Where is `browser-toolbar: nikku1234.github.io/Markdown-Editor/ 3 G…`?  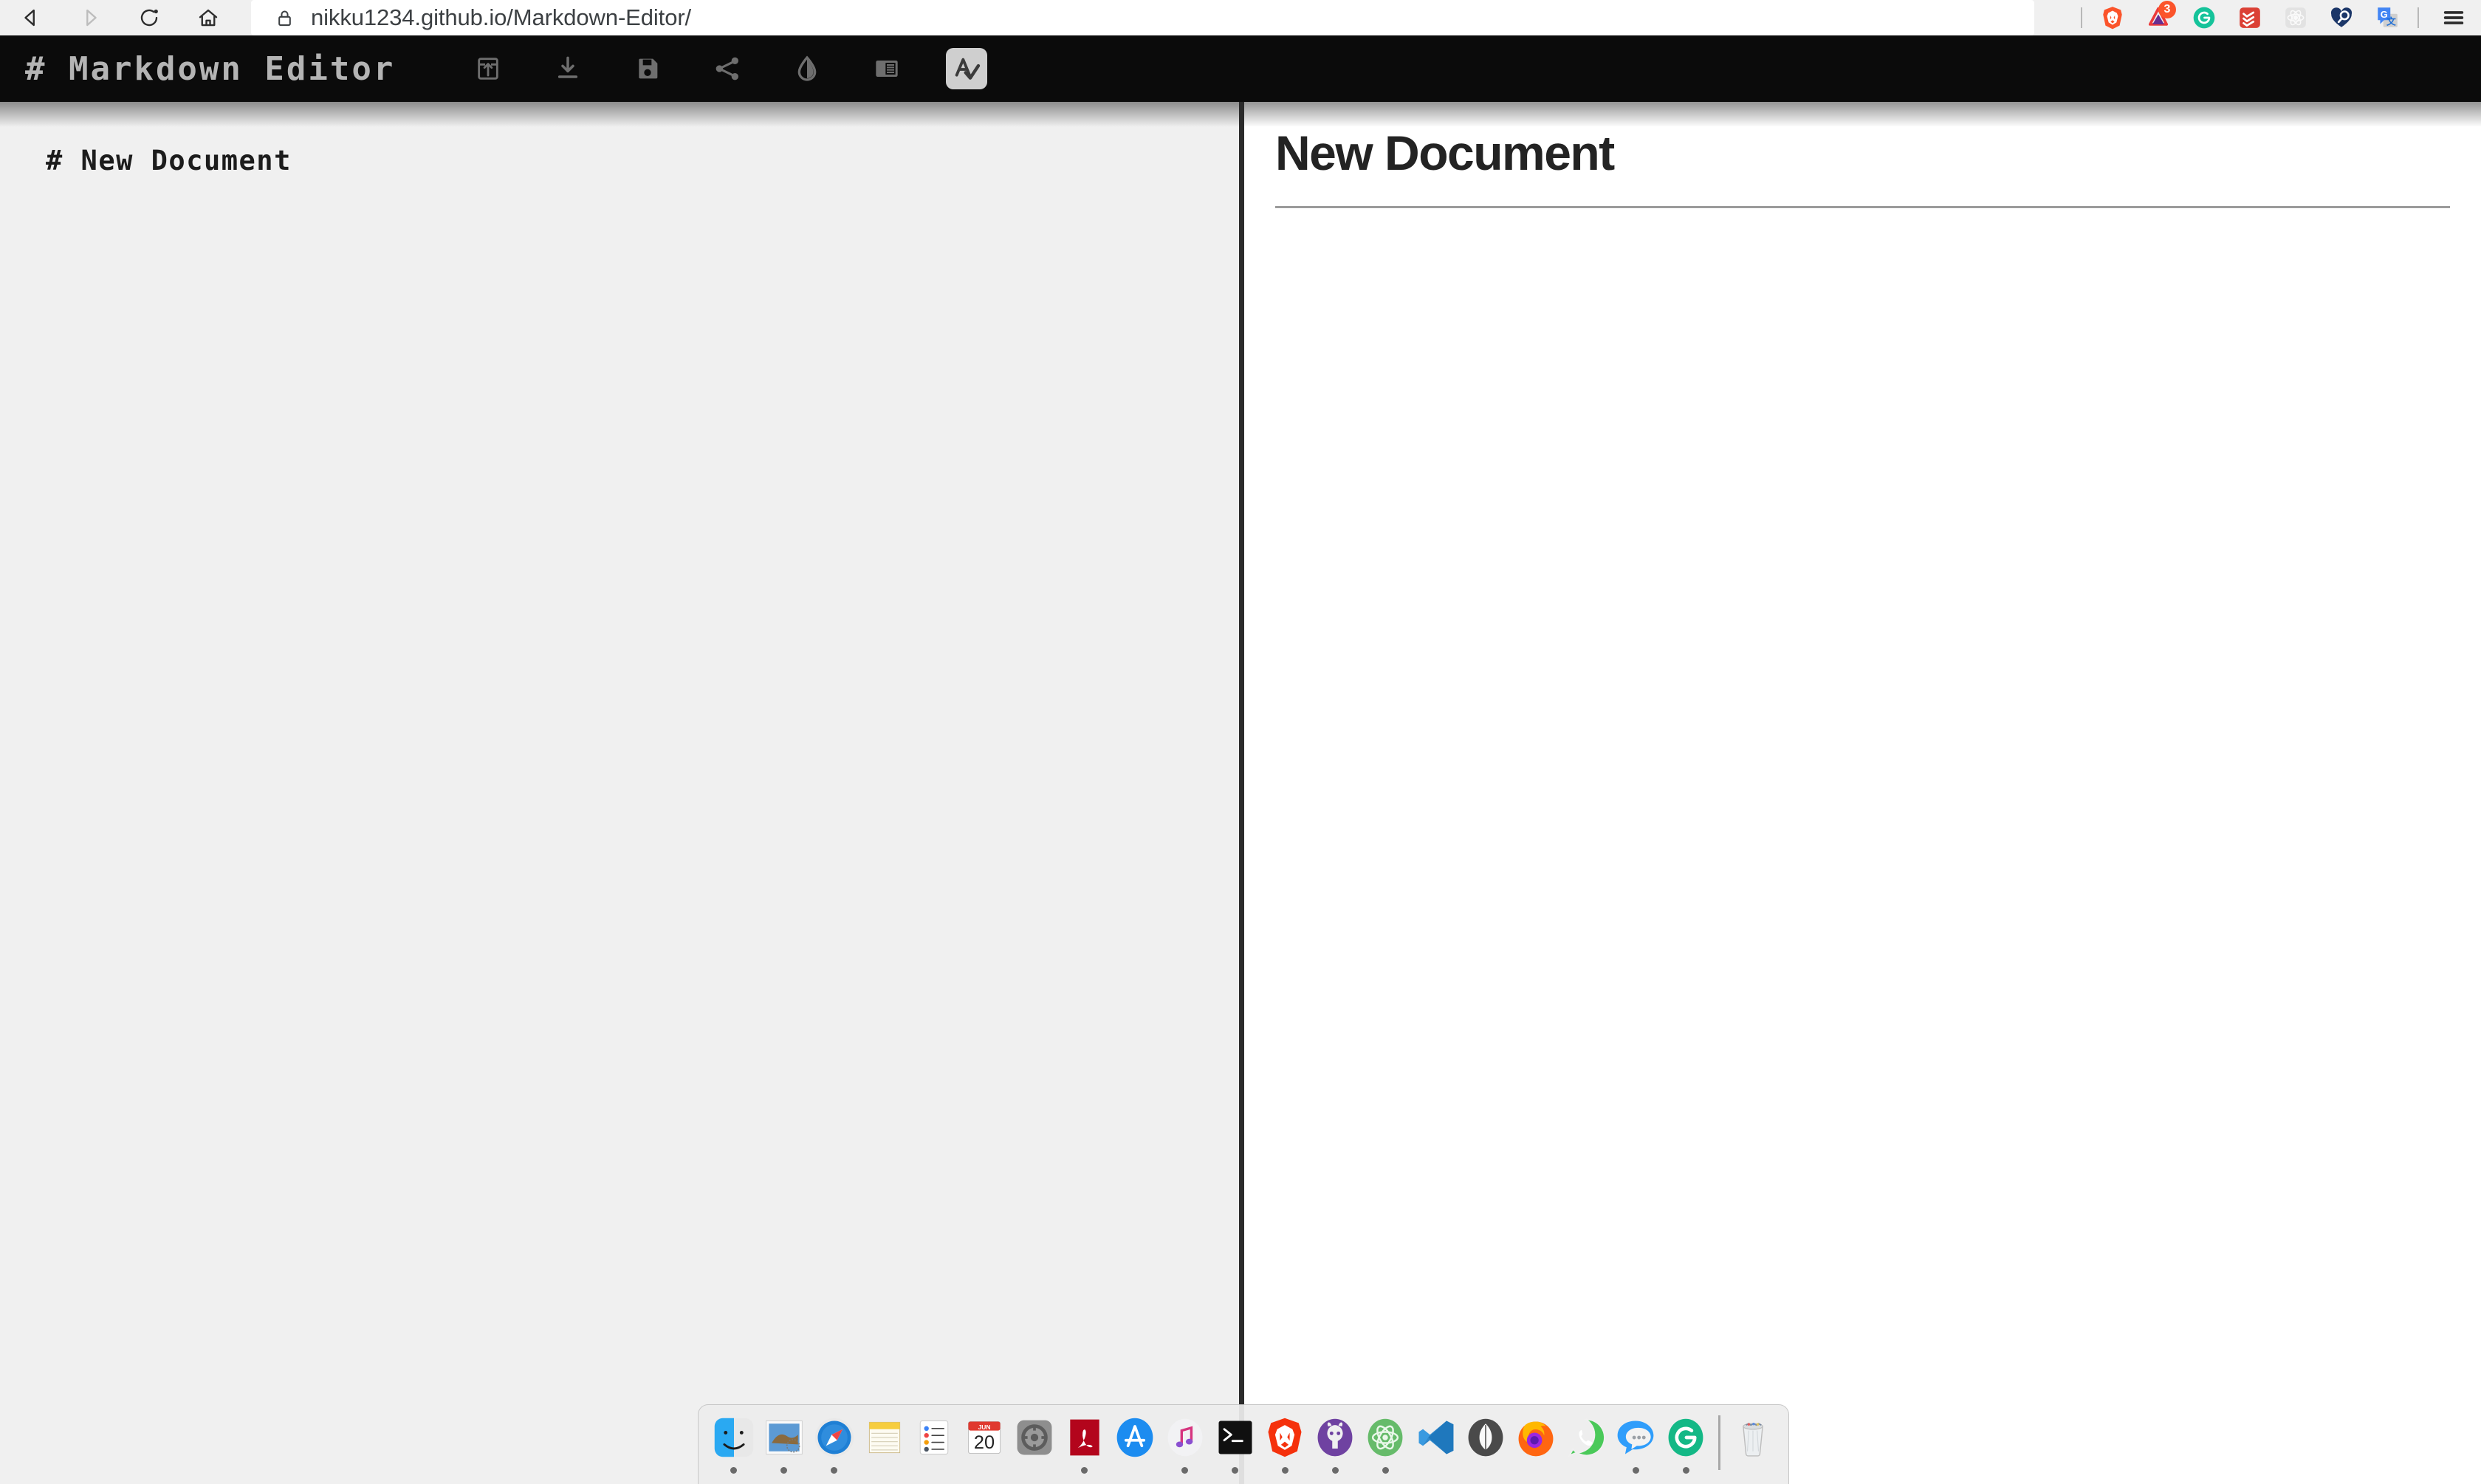 browser-toolbar: nikku1234.github.io/Markdown-Editor/ 3 G… is located at coordinates (1240, 17).